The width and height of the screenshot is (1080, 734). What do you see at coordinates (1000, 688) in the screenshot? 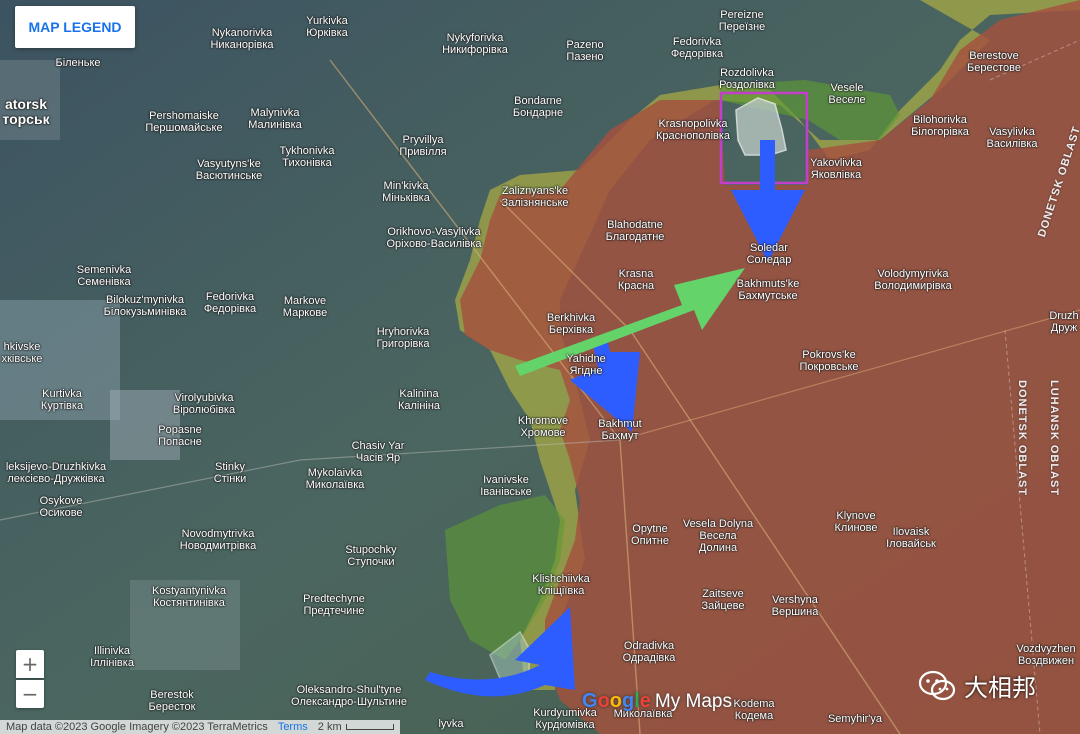
I see `watermark-text: 大相邦` at bounding box center [1000, 688].